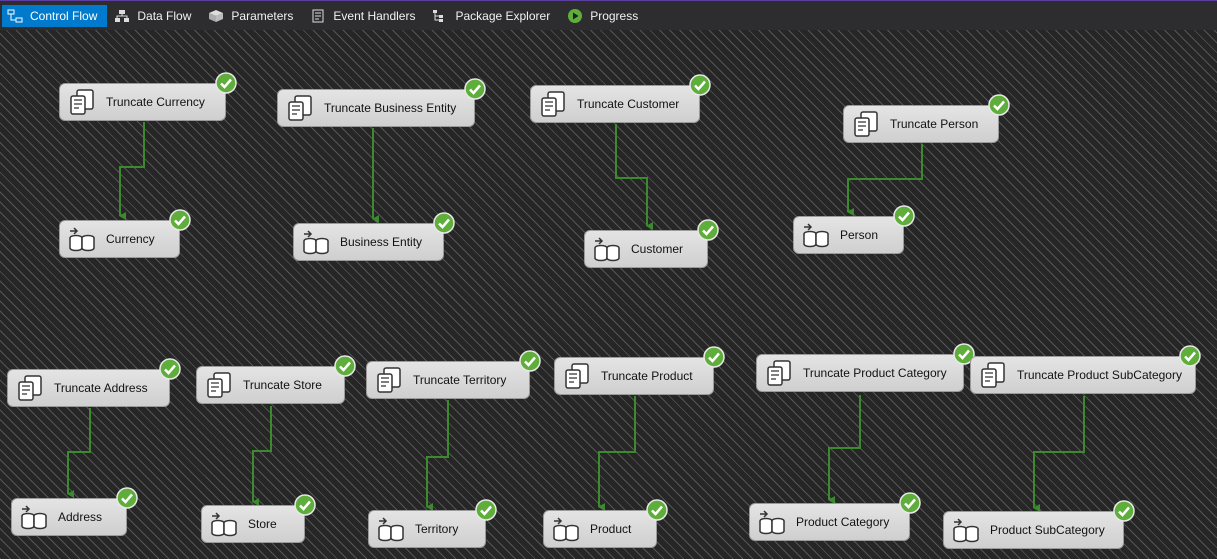 Image resolution: width=1217 pixels, height=559 pixels. Describe the element at coordinates (639, 370) in the screenshot. I see `task-truncate-product: Truncate Product` at that location.